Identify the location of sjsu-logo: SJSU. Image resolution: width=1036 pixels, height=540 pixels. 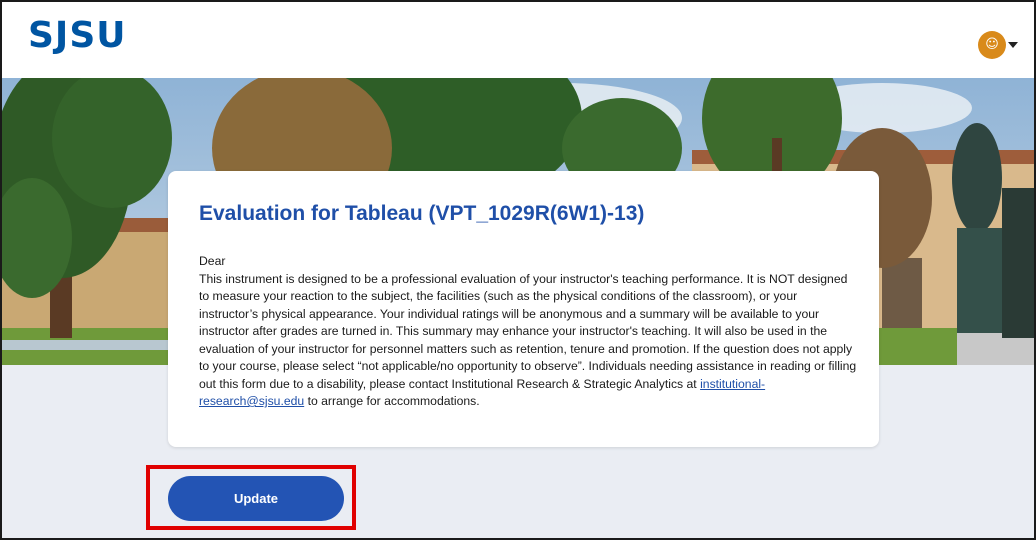
(77, 36).